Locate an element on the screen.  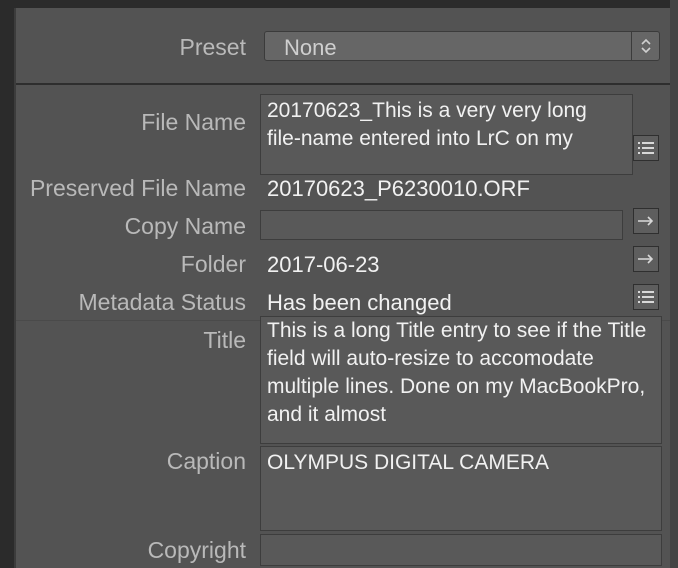
file-name-label: File Name is located at coordinates (193, 122).